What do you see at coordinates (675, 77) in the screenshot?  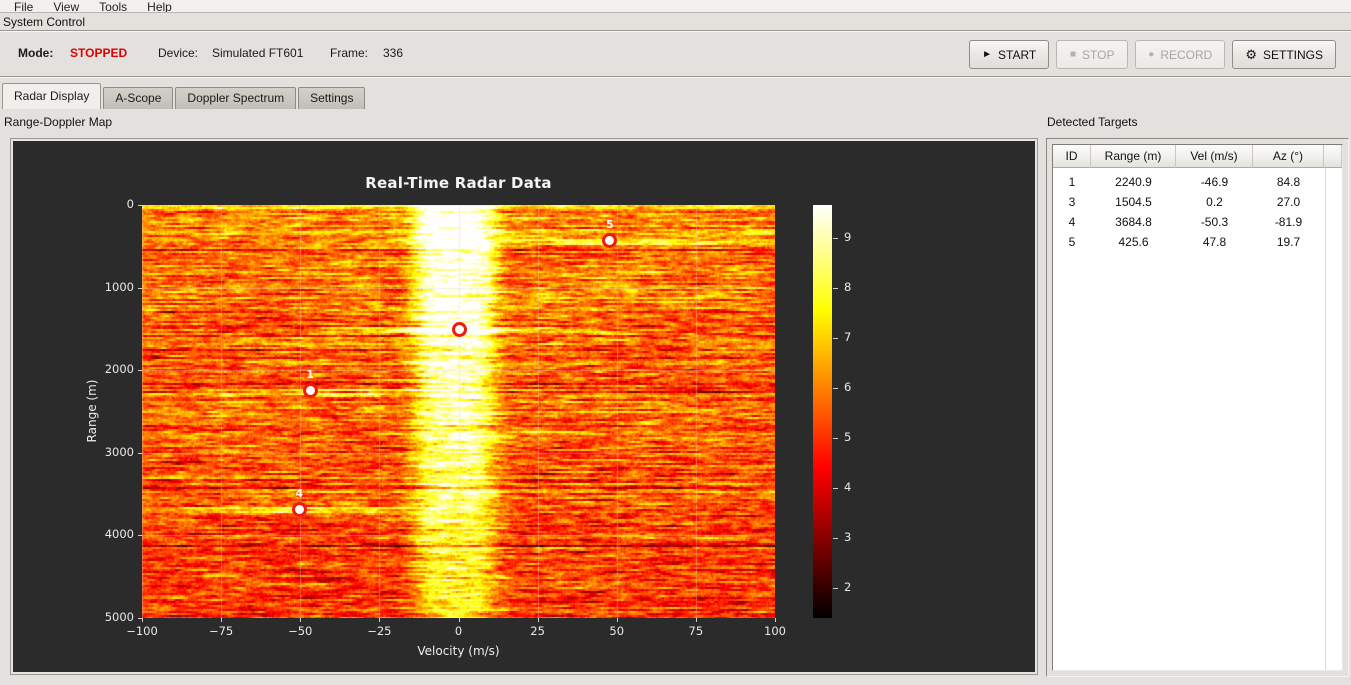 I see `groupbox-bottom-border` at bounding box center [675, 77].